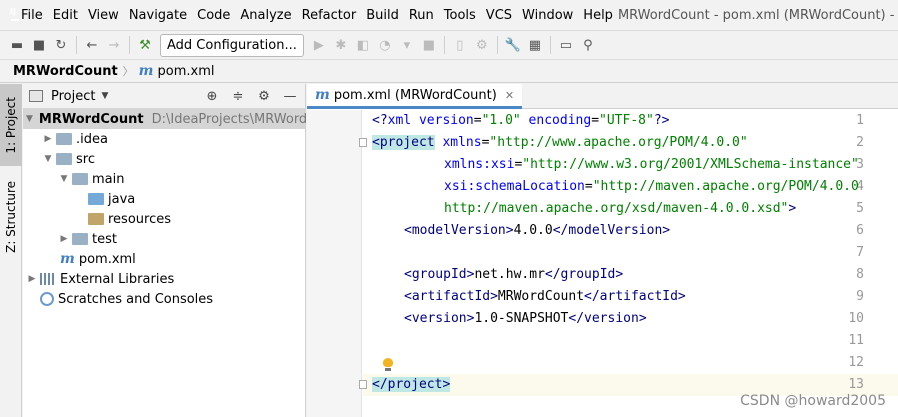  I want to click on menu-navigate: Navigate, so click(158, 15).